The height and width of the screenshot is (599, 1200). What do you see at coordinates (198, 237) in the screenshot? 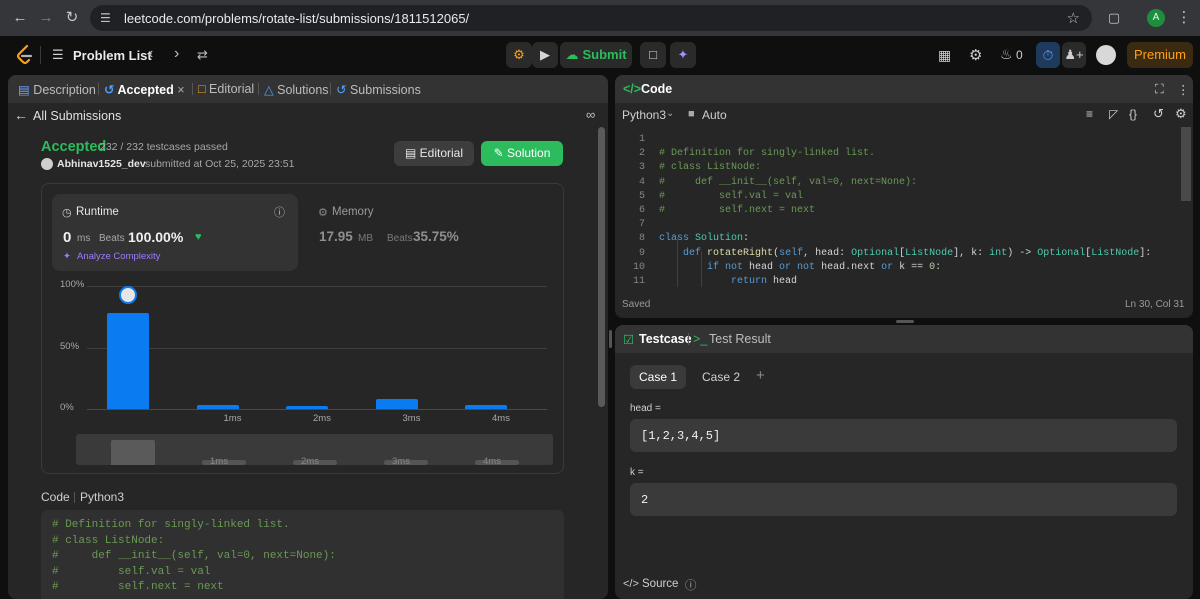
I see `beats-badge-icon: ♥` at bounding box center [198, 237].